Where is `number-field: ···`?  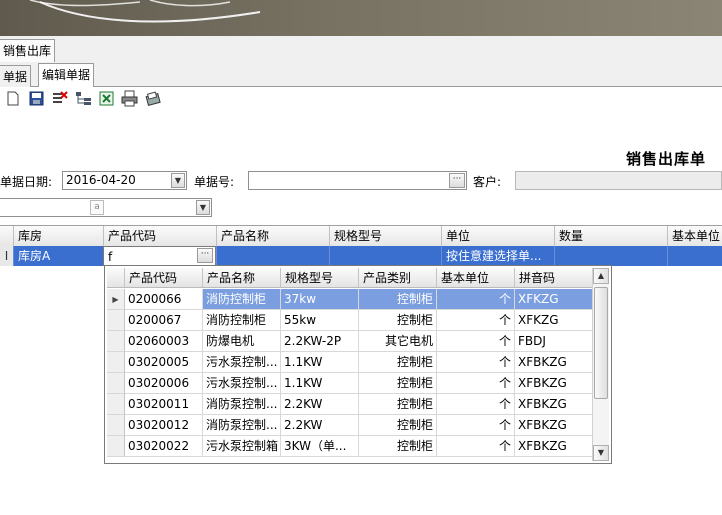
number-field: ··· is located at coordinates (357, 180).